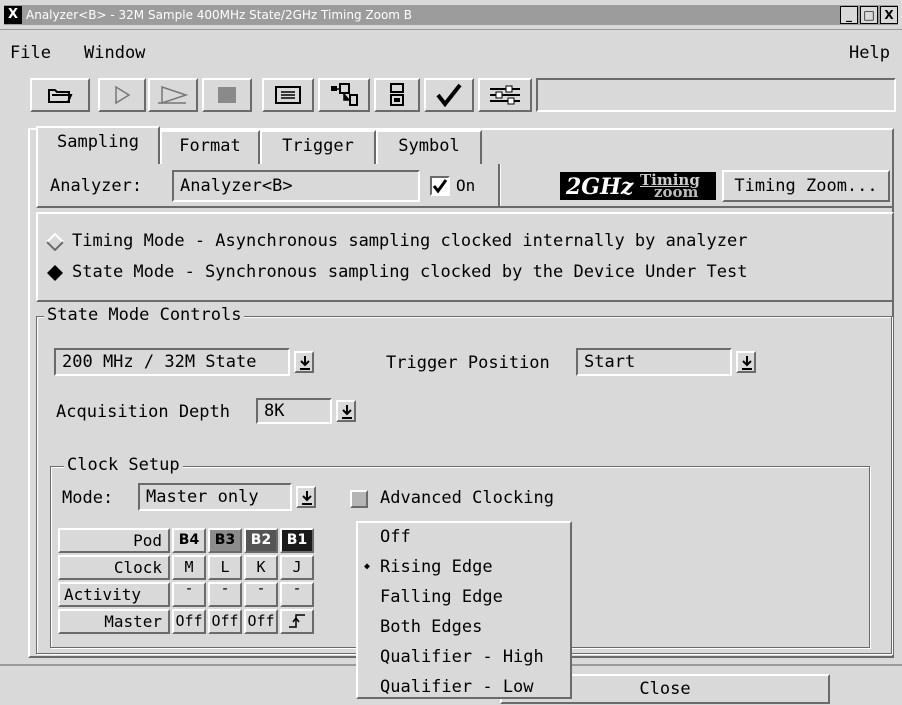 This screenshot has width=902, height=705. I want to click on clock-mode-select: Master only, so click(215, 497).